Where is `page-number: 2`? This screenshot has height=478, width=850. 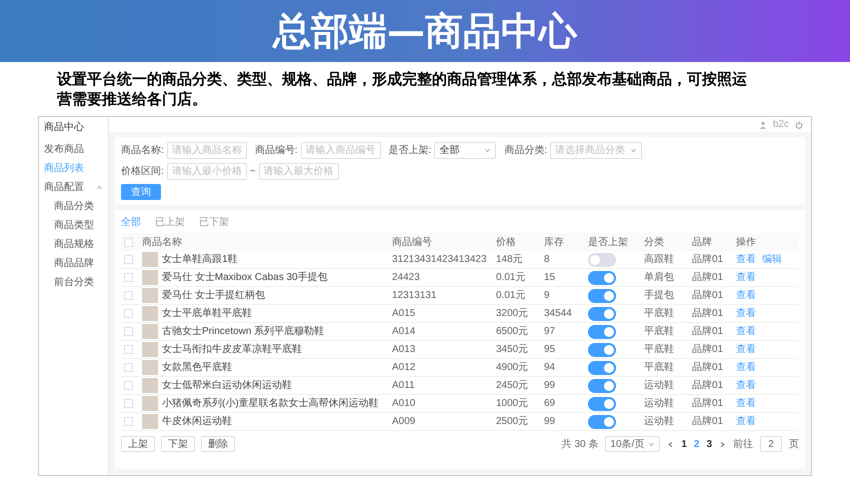 page-number: 2 is located at coordinates (697, 444).